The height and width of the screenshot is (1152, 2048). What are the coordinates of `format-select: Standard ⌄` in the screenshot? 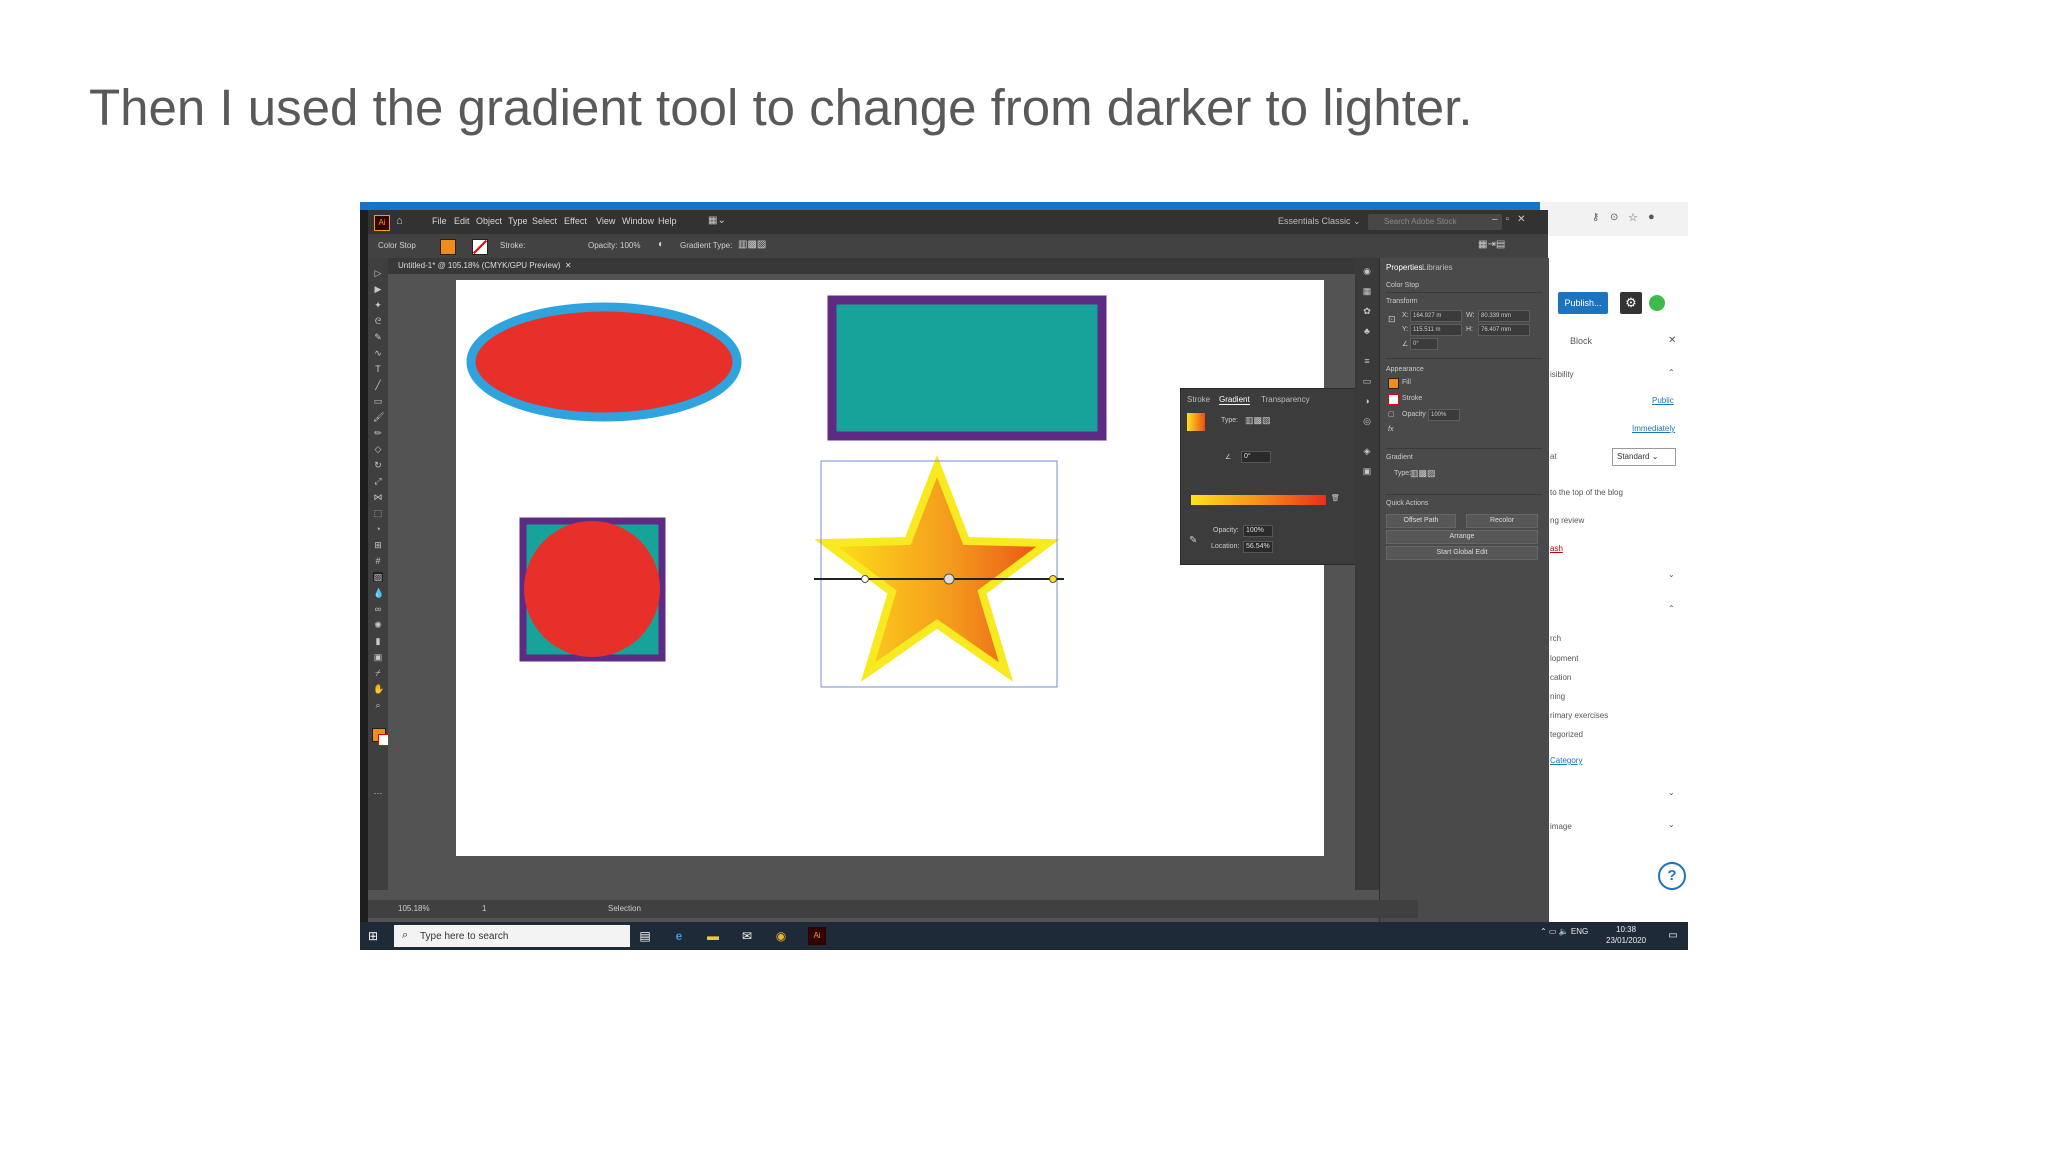 It's located at (1644, 457).